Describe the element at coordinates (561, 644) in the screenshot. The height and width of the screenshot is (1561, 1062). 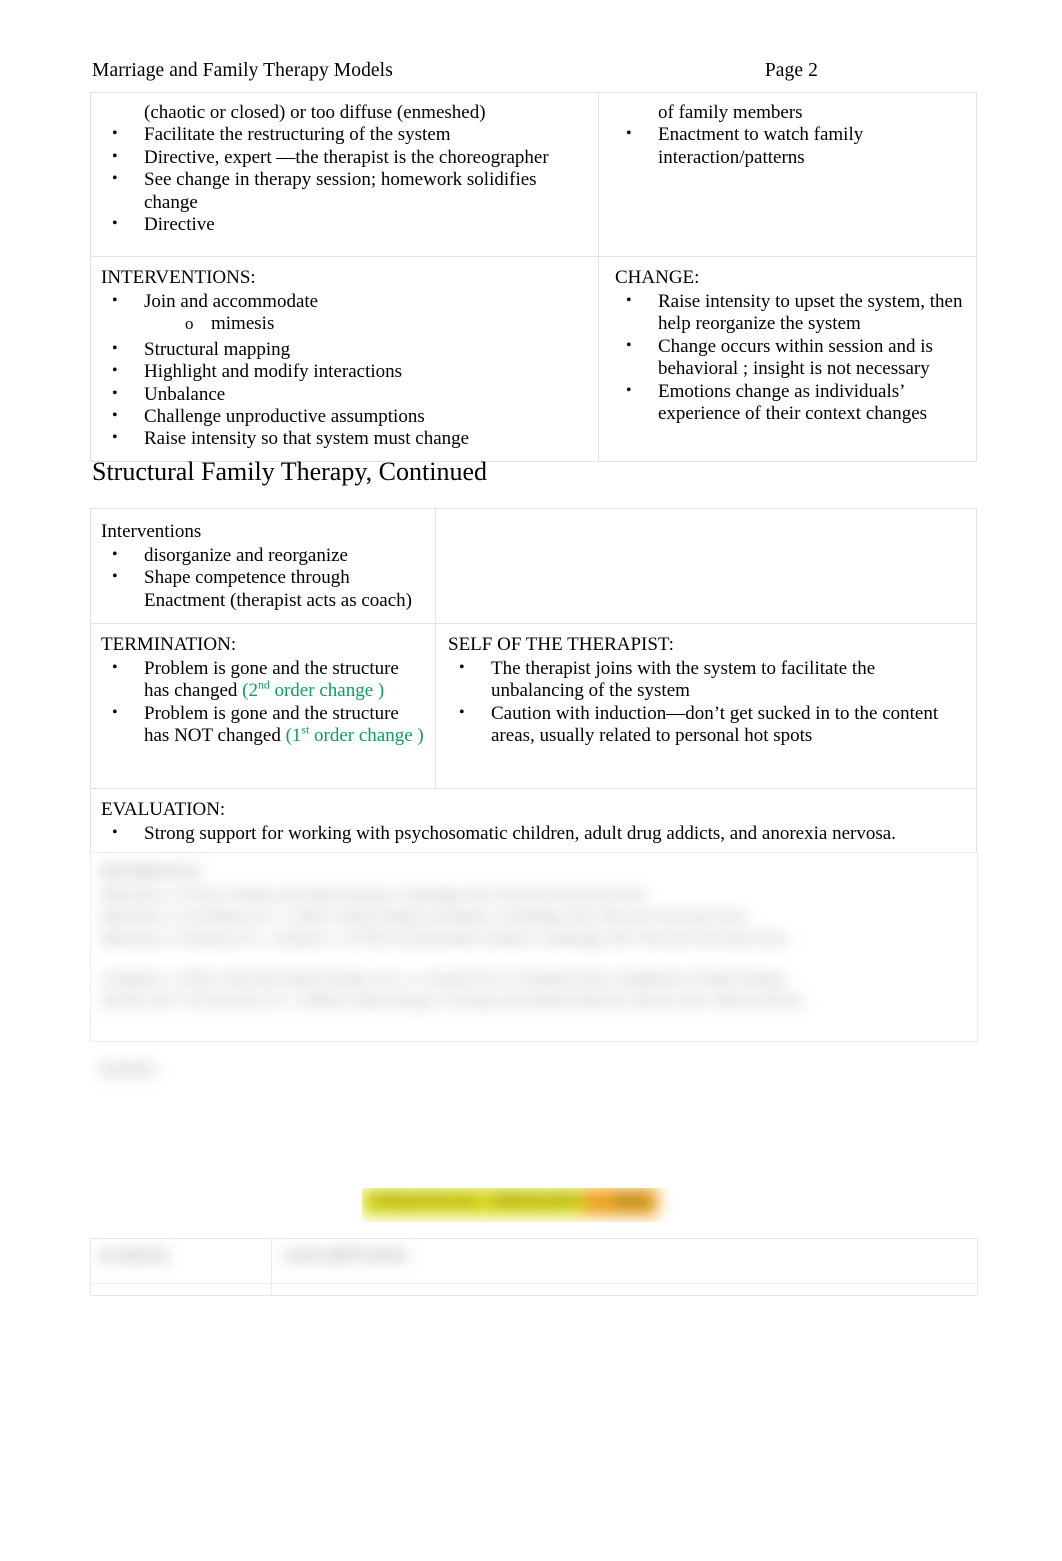
I see `cell-label-self-of-therapist: SELF OF THE THERAPIST:` at that location.